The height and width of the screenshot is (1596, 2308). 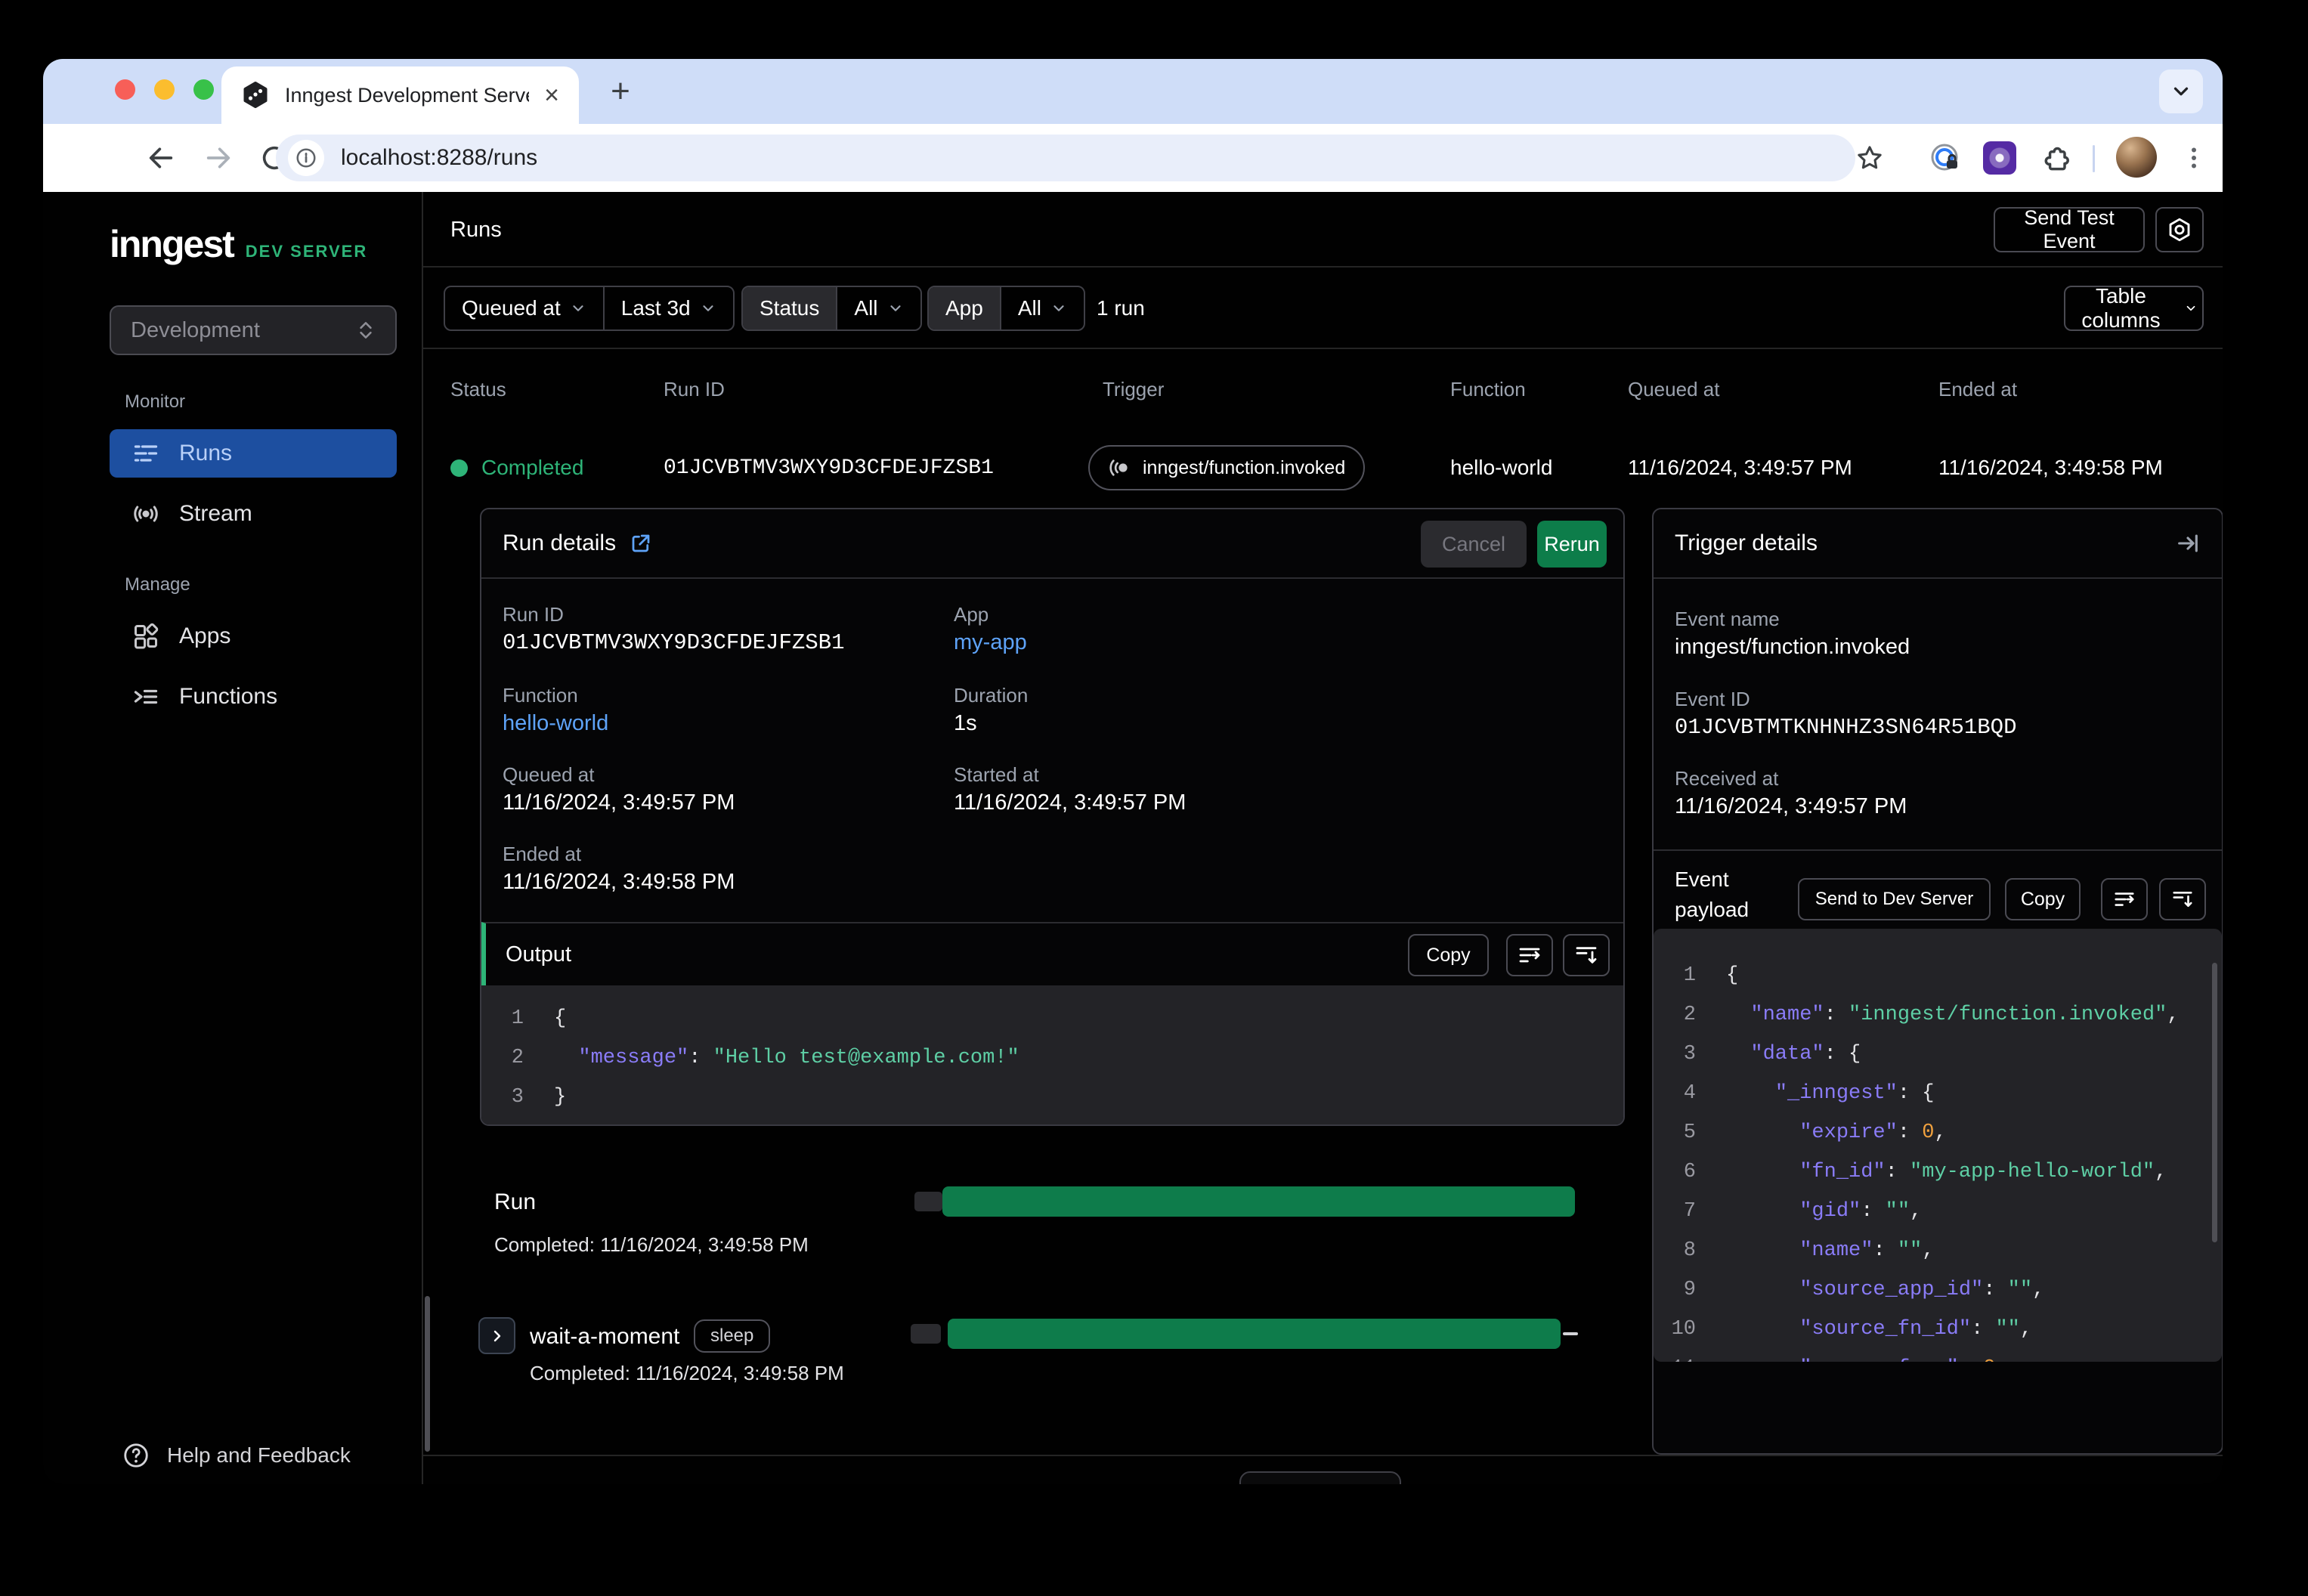 What do you see at coordinates (1944, 158) in the screenshot?
I see `password-manager-extension-icon` at bounding box center [1944, 158].